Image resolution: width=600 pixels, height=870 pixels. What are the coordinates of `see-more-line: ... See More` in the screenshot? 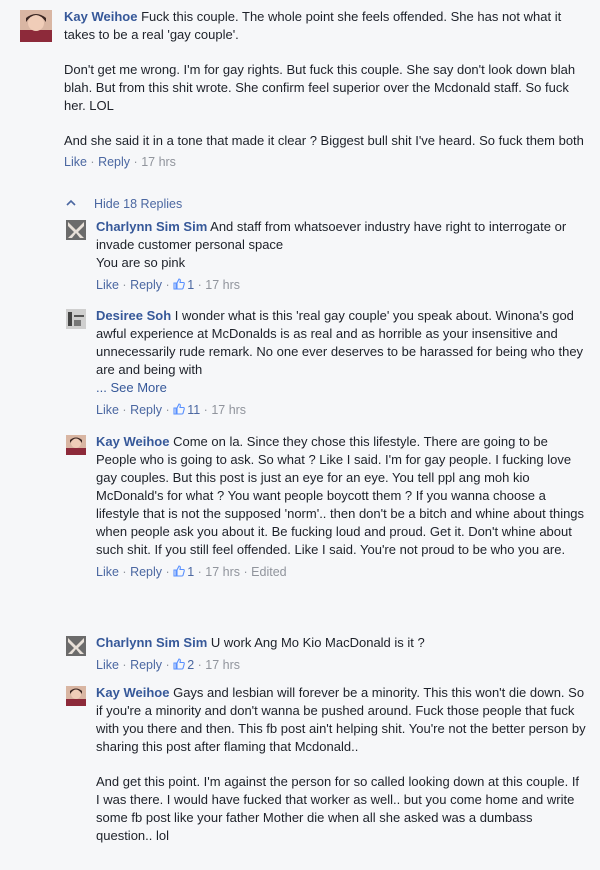 It's located at (341, 388).